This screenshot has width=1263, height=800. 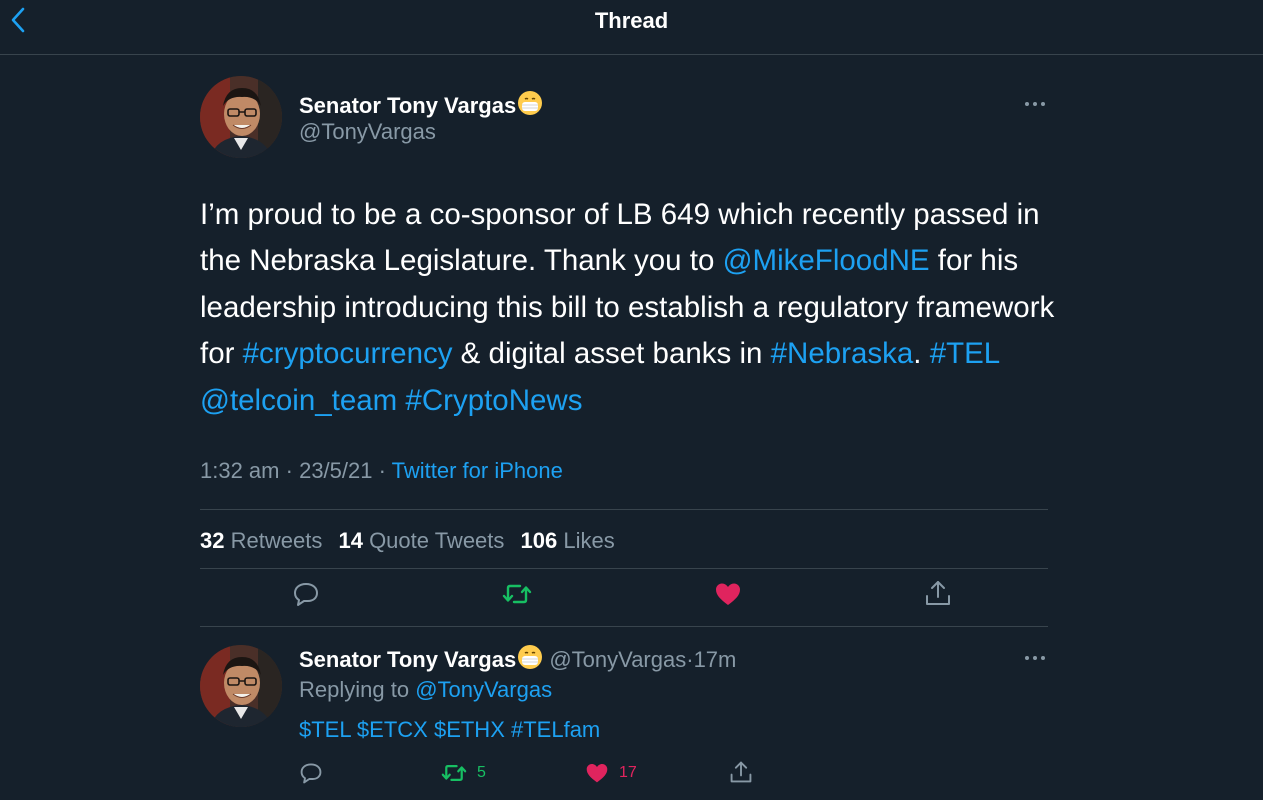 I want to click on reply-share-button, so click(x=741, y=772).